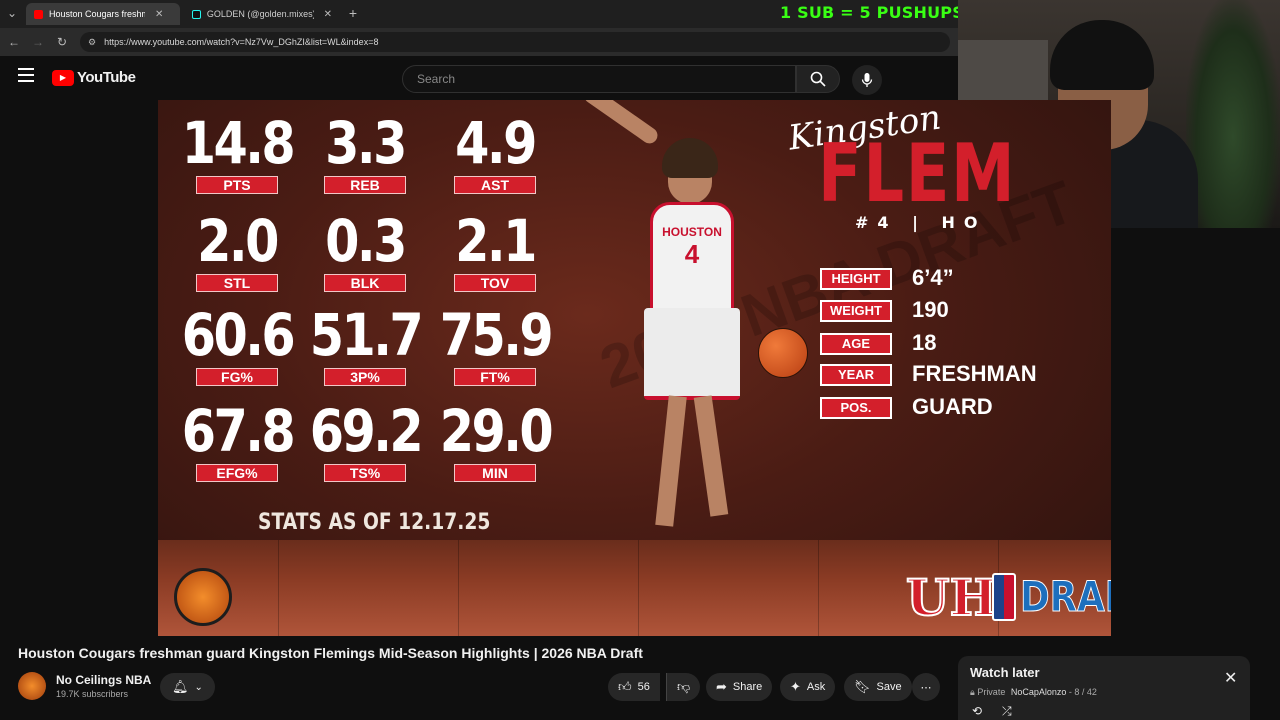  I want to click on player-jersey: HOUSTON 4, so click(692, 257).